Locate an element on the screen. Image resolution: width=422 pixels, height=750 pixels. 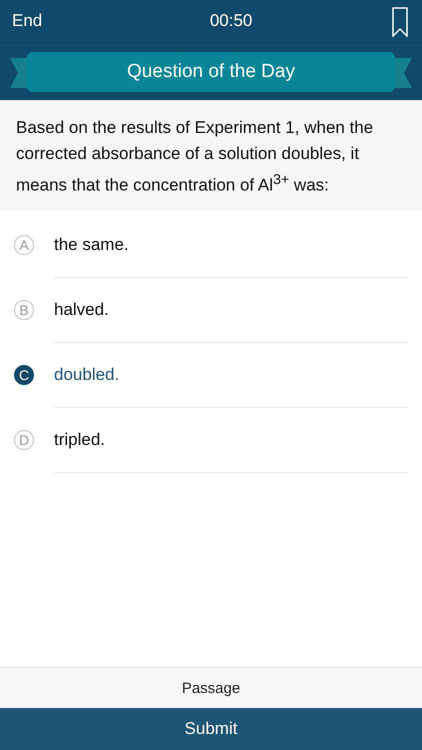
option-letter: C is located at coordinates (24, 375).